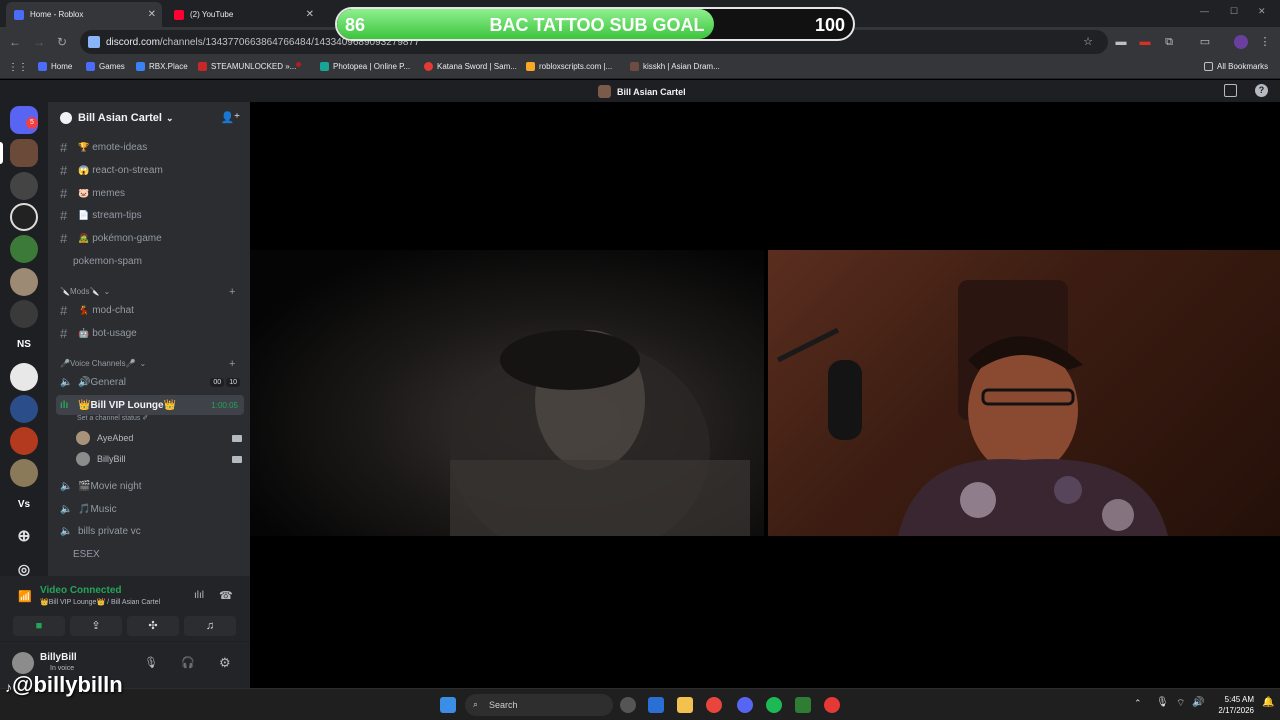  What do you see at coordinates (100, 602) in the screenshot?
I see `voice-location: 👑Bill VIP Lounge👑 / Bill Asian Cartel` at bounding box center [100, 602].